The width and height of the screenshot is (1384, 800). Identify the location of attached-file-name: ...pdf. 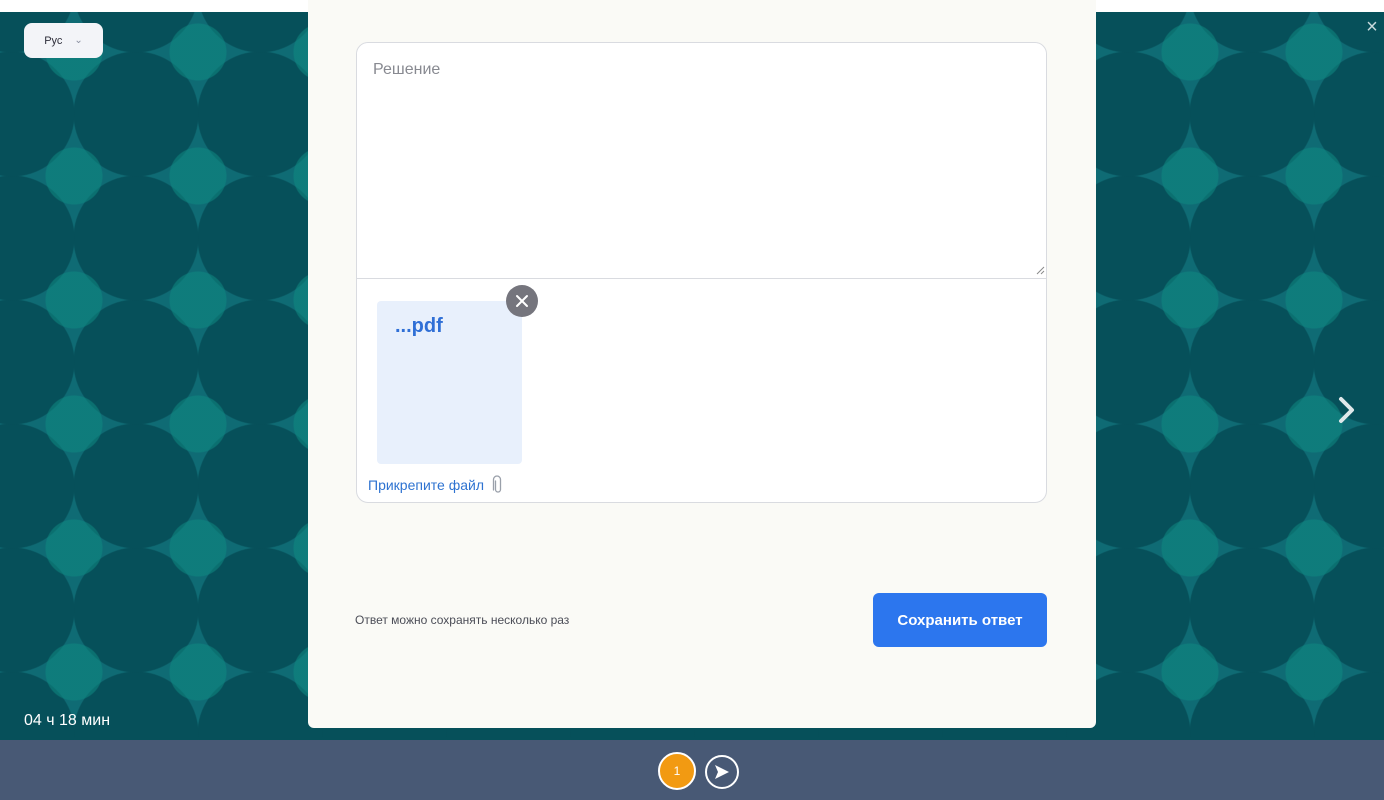
(419, 326).